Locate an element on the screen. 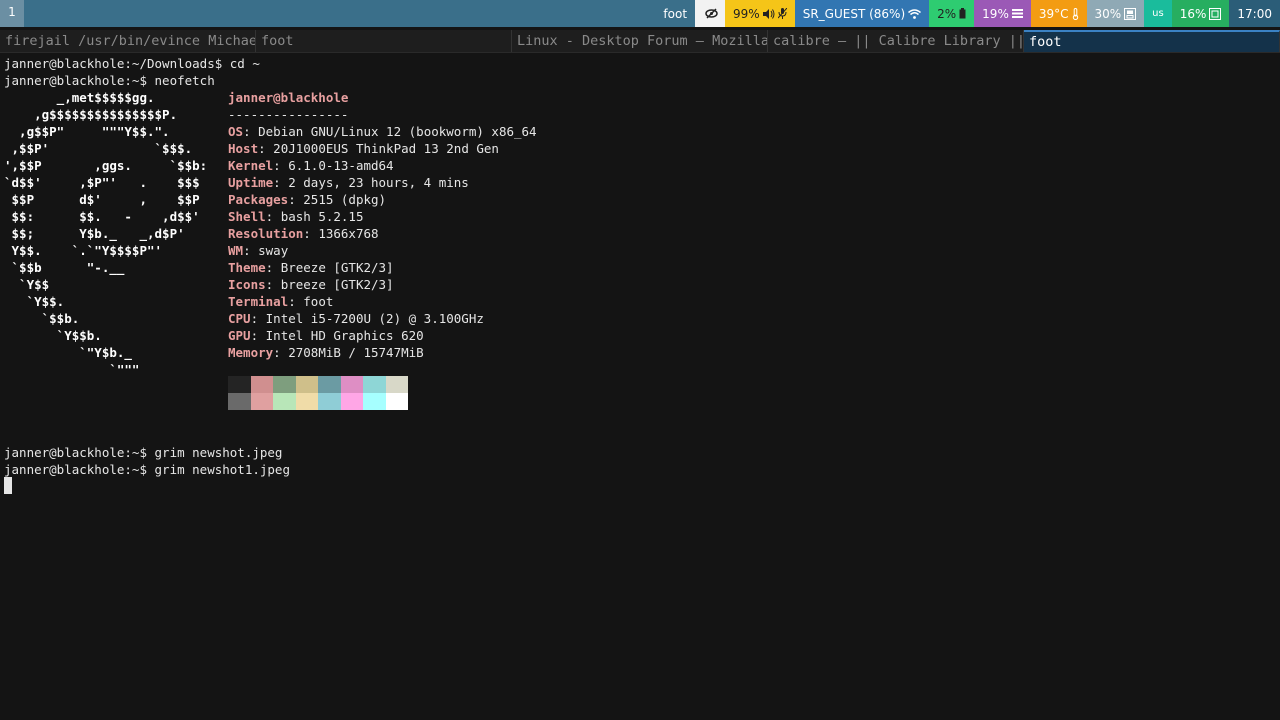 This screenshot has width=1280, height=720. info-value: 20J1000EUS ThinkPad 13 2nd Gen is located at coordinates (386, 148).